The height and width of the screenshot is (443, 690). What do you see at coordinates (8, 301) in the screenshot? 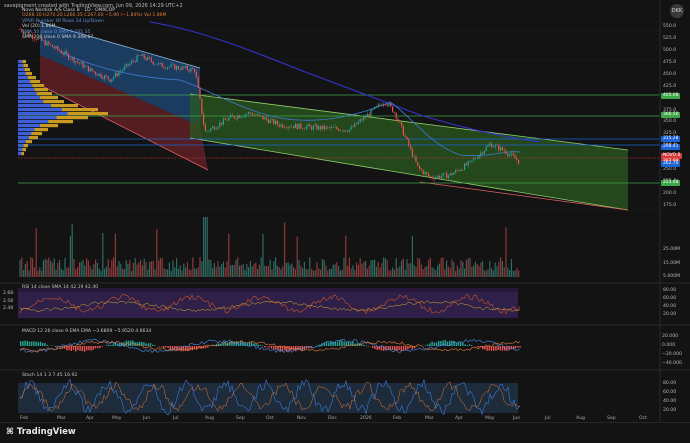
I see `rsi-left-tick: 2.58` at bounding box center [8, 301].